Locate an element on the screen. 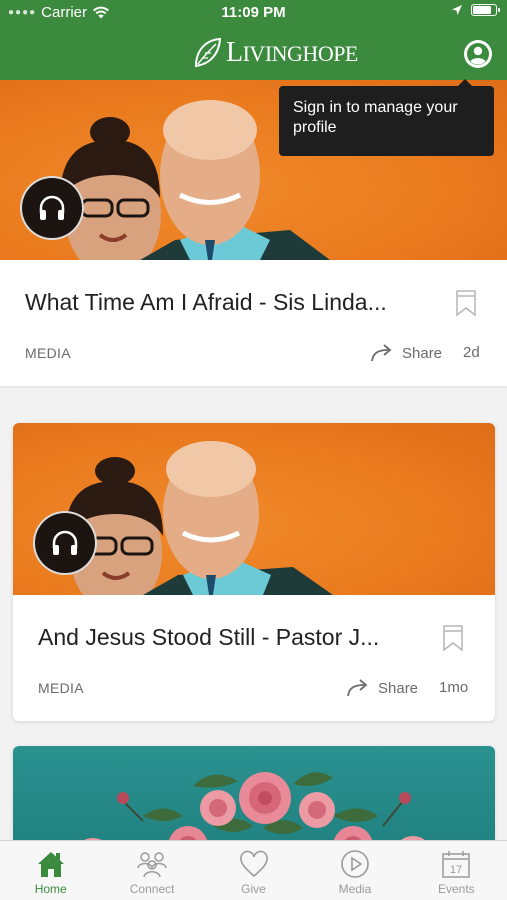  tooltip-text: Sign in to manage your profile is located at coordinates (375, 117).